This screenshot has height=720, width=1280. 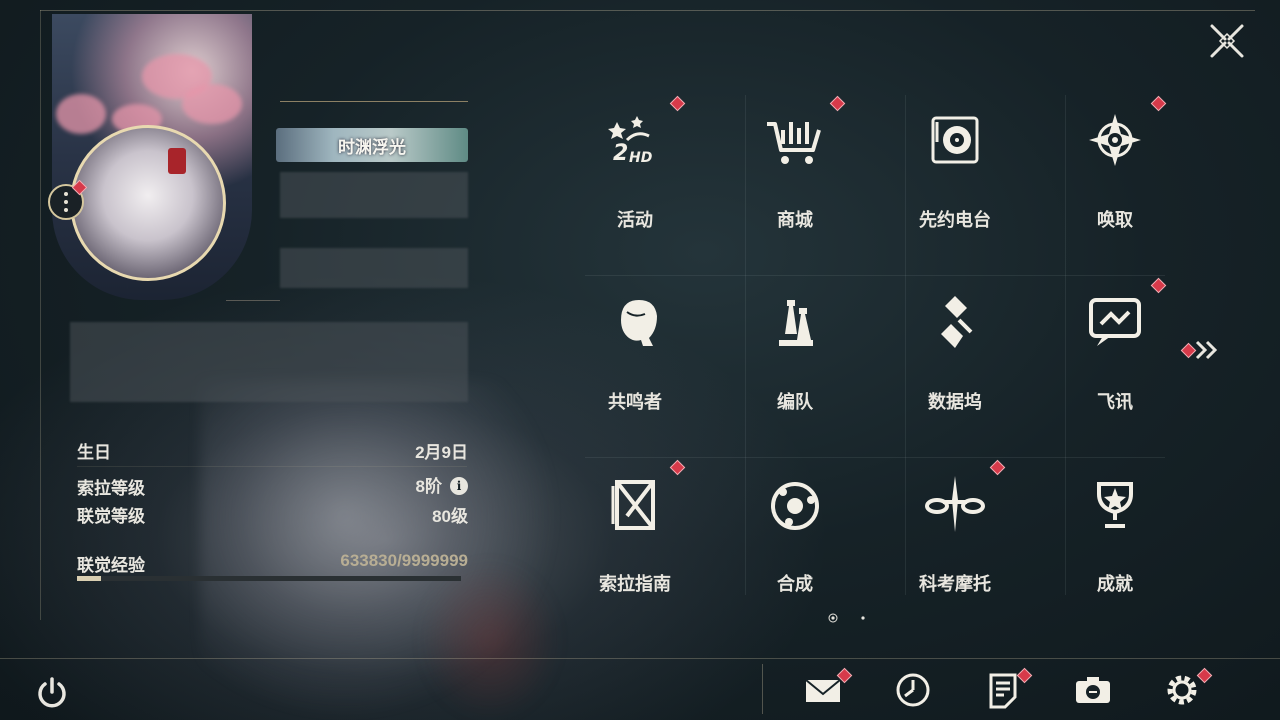 What do you see at coordinates (1115, 322) in the screenshot?
I see `message-icon` at bounding box center [1115, 322].